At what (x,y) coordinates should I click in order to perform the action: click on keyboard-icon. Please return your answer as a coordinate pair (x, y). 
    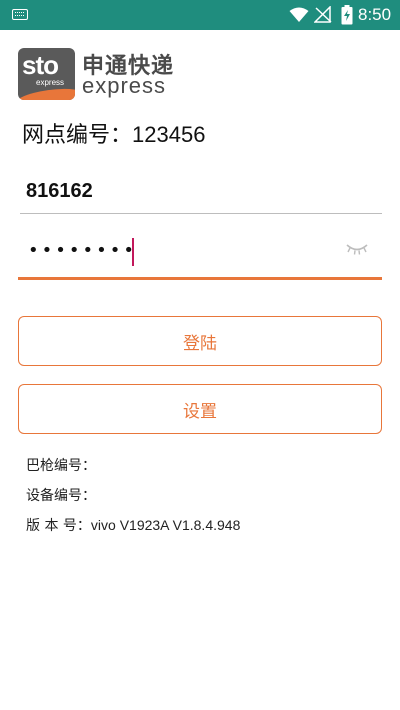
    Looking at the image, I should click on (20, 14).